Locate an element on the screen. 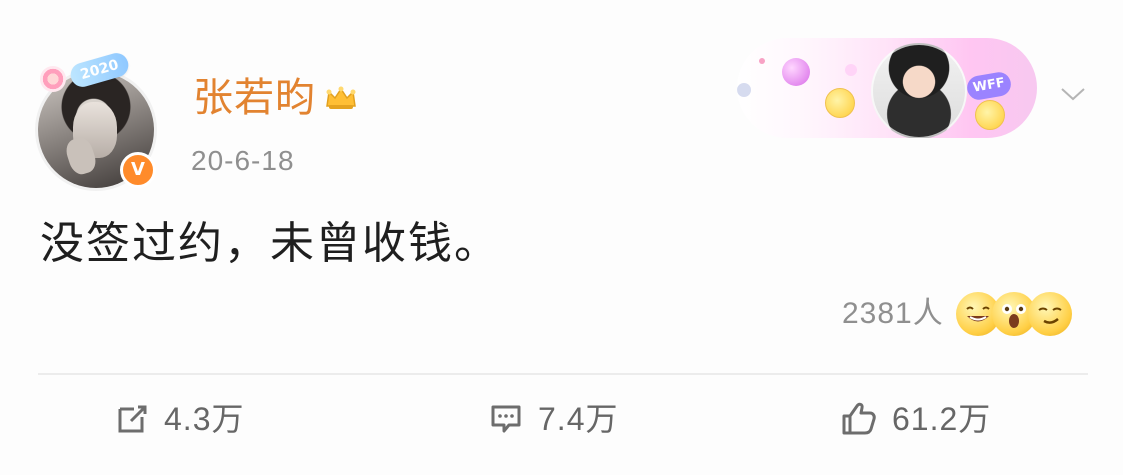 This screenshot has width=1123, height=475. comment-button: 7.4万 is located at coordinates (552, 419).